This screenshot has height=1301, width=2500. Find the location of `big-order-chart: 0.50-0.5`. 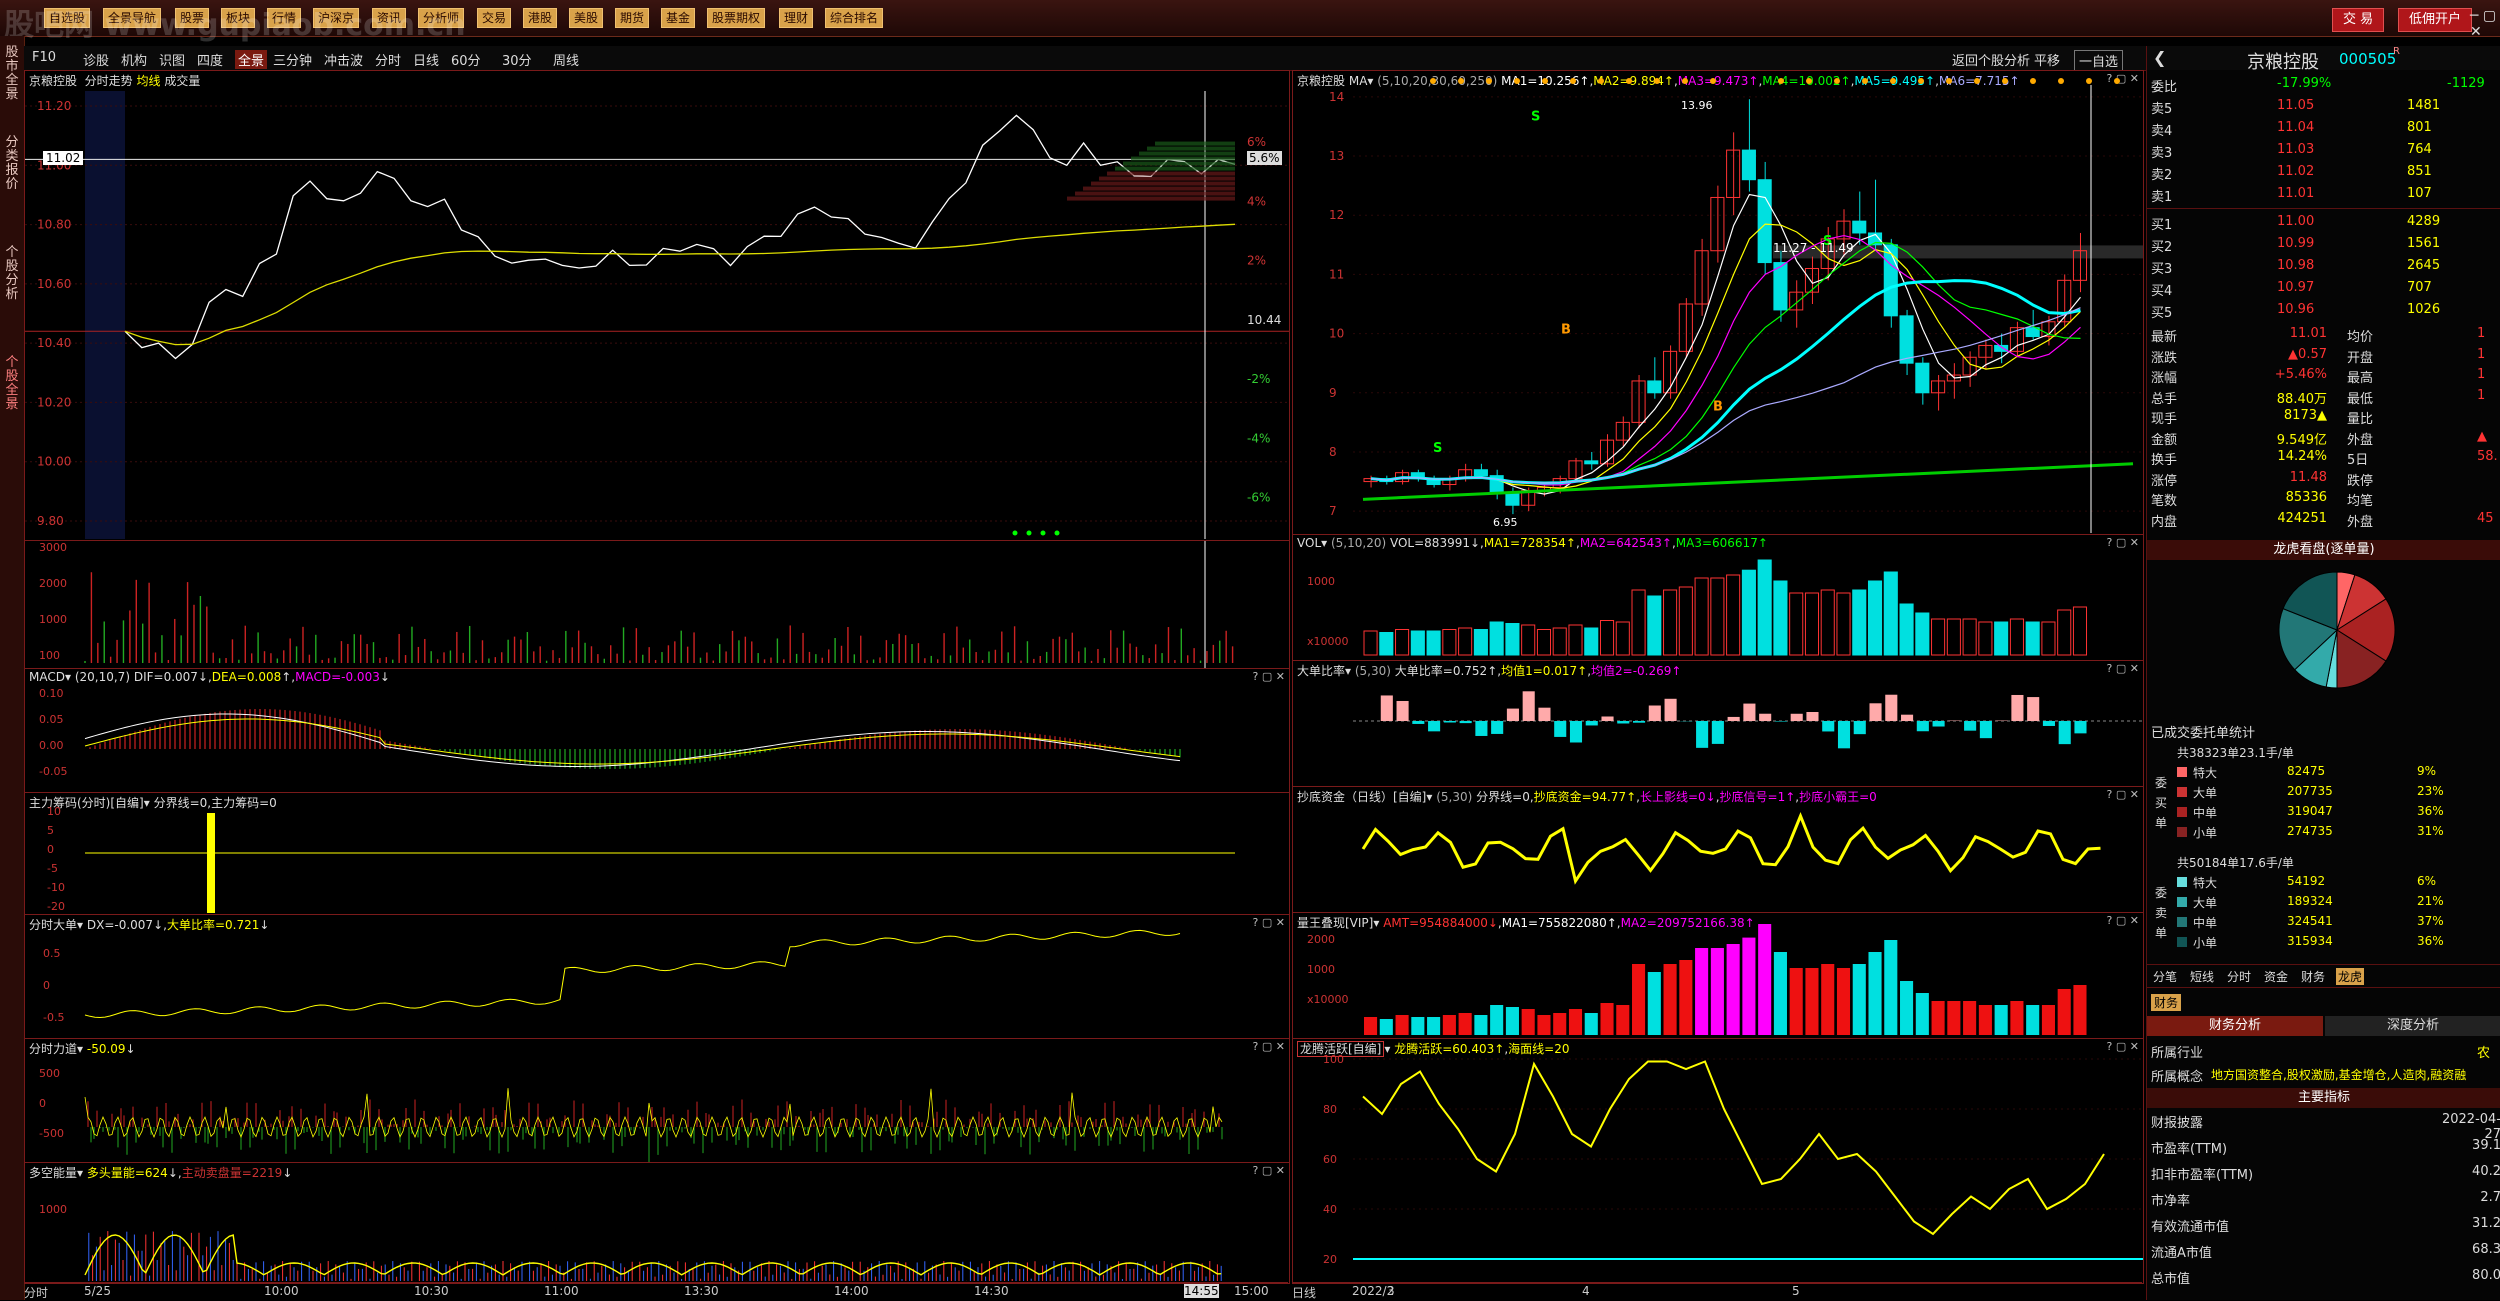

big-order-chart: 0.50-0.5 is located at coordinates (657, 977).